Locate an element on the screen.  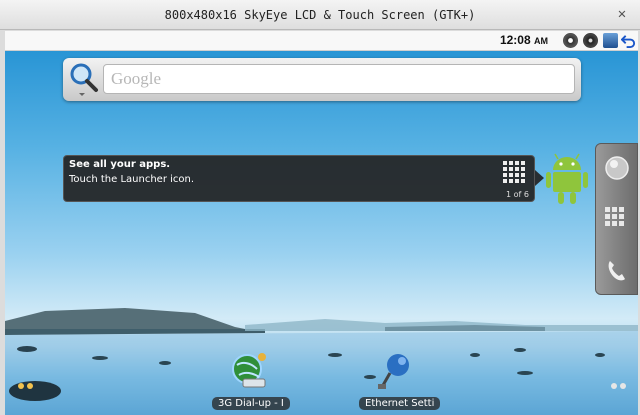
shortcut-label: 3G Dial-up - I is located at coordinates (251, 403).